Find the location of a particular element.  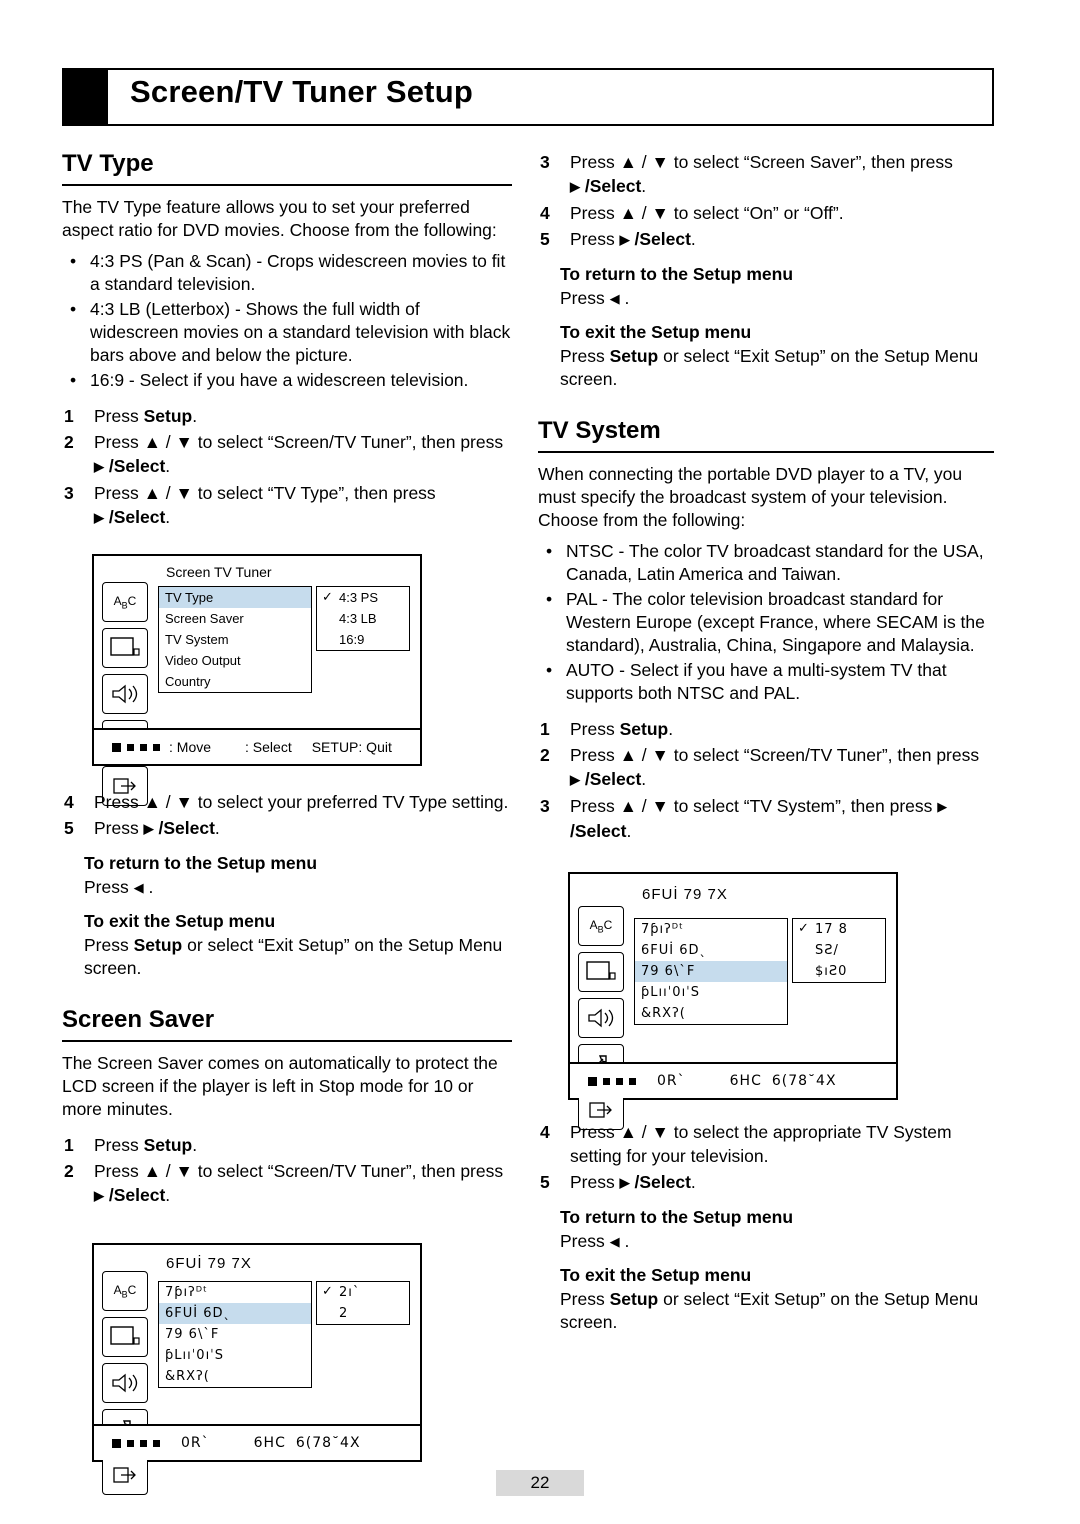

osd-menu-list: 7ƥıʔᴰᵗ 6FUİ 6Dˎ 79 6\ˋF ƥLııˈ0ıˈS &RXʔ( is located at coordinates (235, 1334).